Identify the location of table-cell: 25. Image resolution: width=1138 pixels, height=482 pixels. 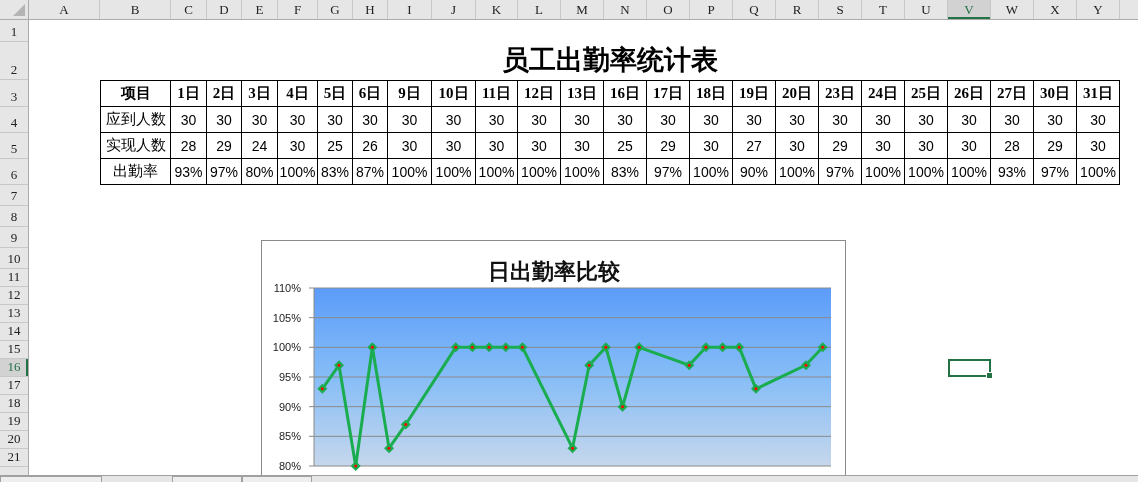
(625, 146).